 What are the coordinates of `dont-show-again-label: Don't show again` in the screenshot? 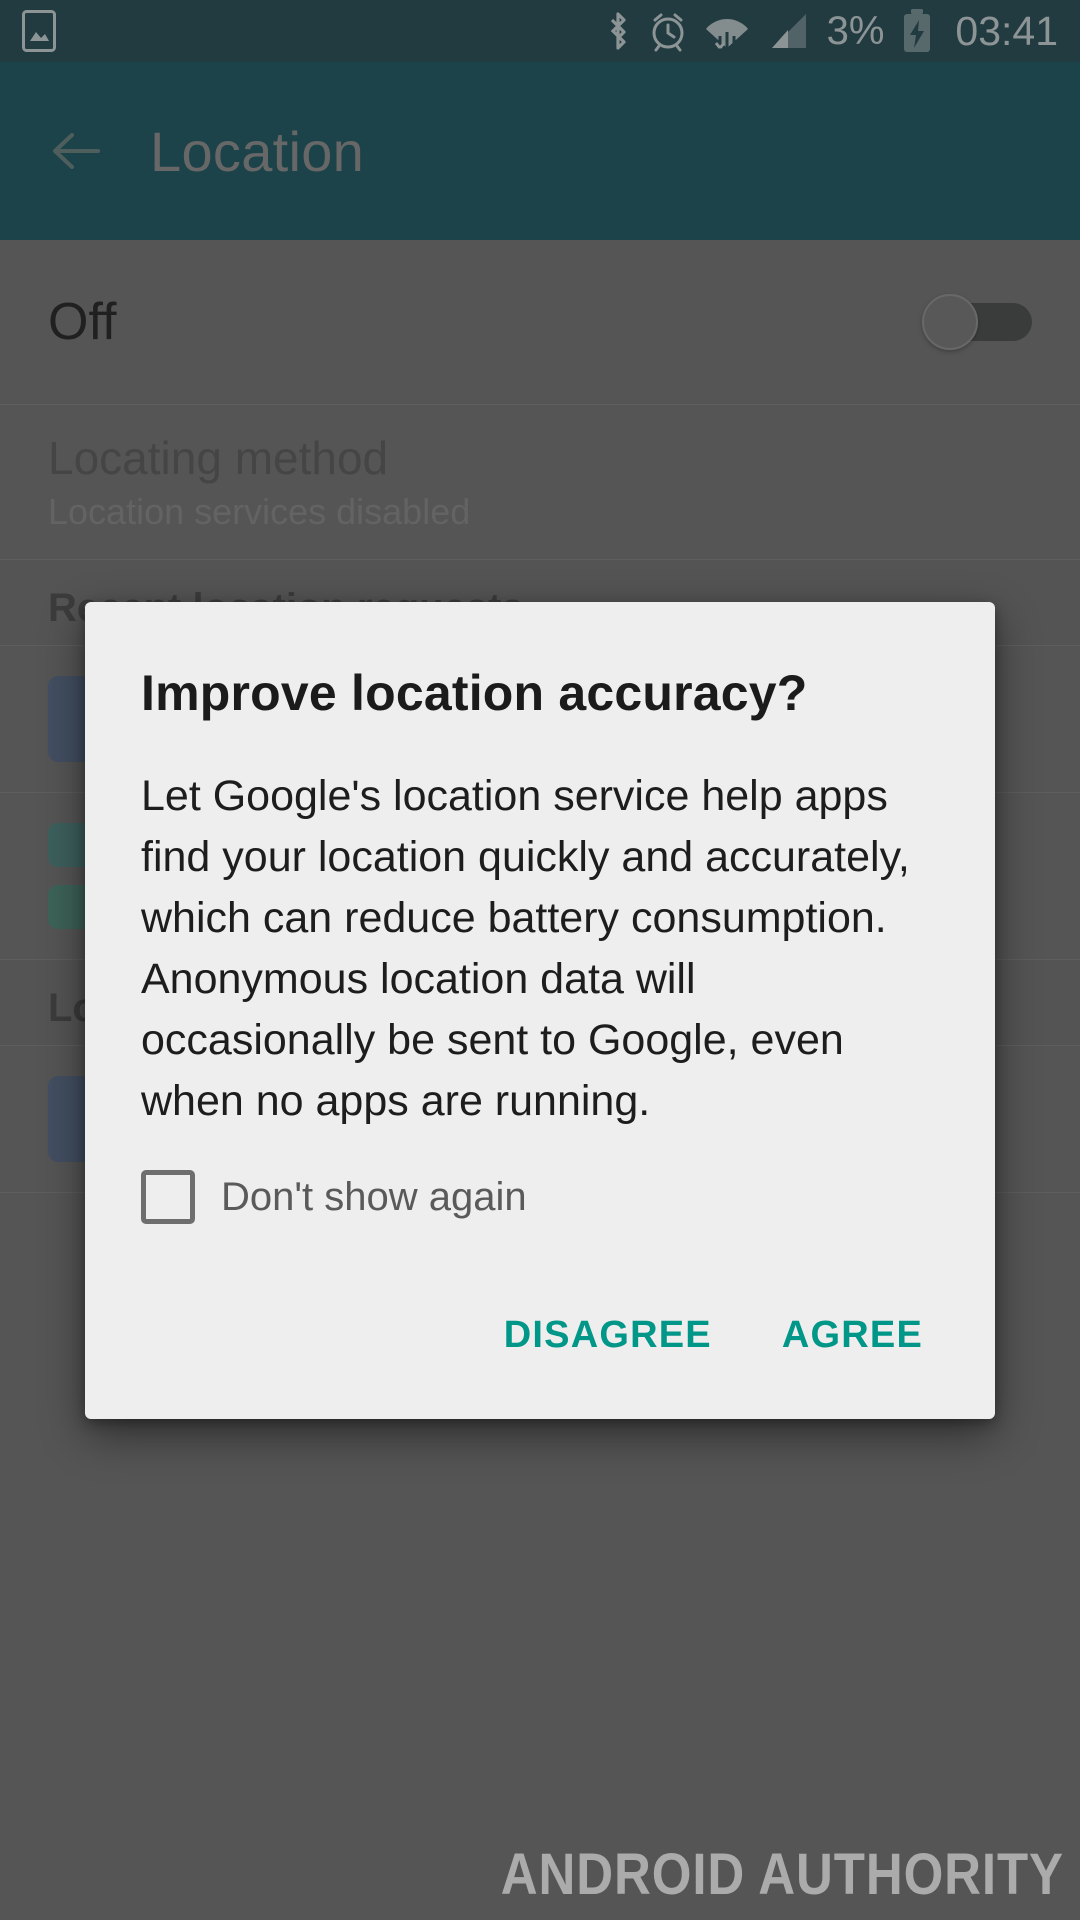 It's located at (374, 1196).